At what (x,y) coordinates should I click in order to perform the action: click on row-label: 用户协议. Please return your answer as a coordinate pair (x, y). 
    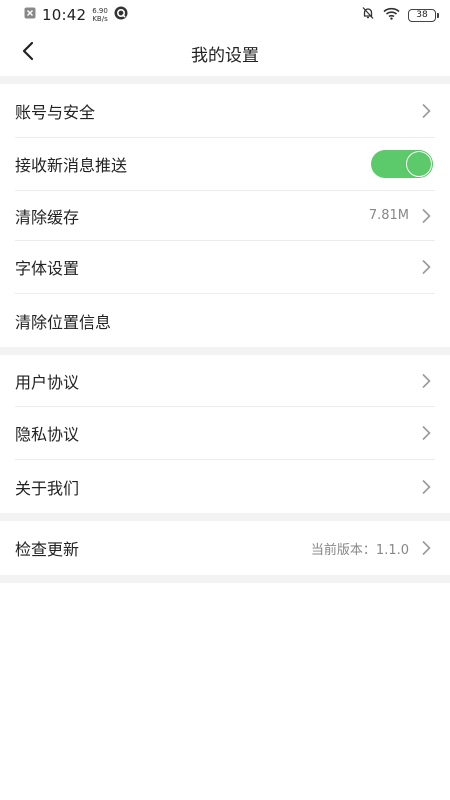
    Looking at the image, I should click on (47, 382).